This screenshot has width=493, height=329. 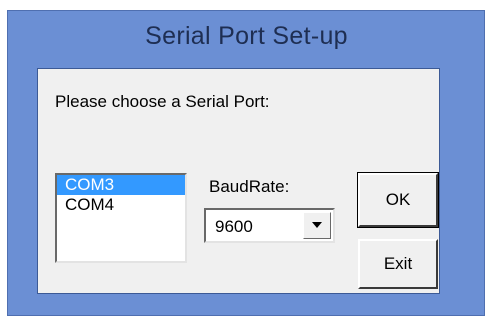 What do you see at coordinates (121, 218) in the screenshot?
I see `serial-port-listbox: COM3 COM4` at bounding box center [121, 218].